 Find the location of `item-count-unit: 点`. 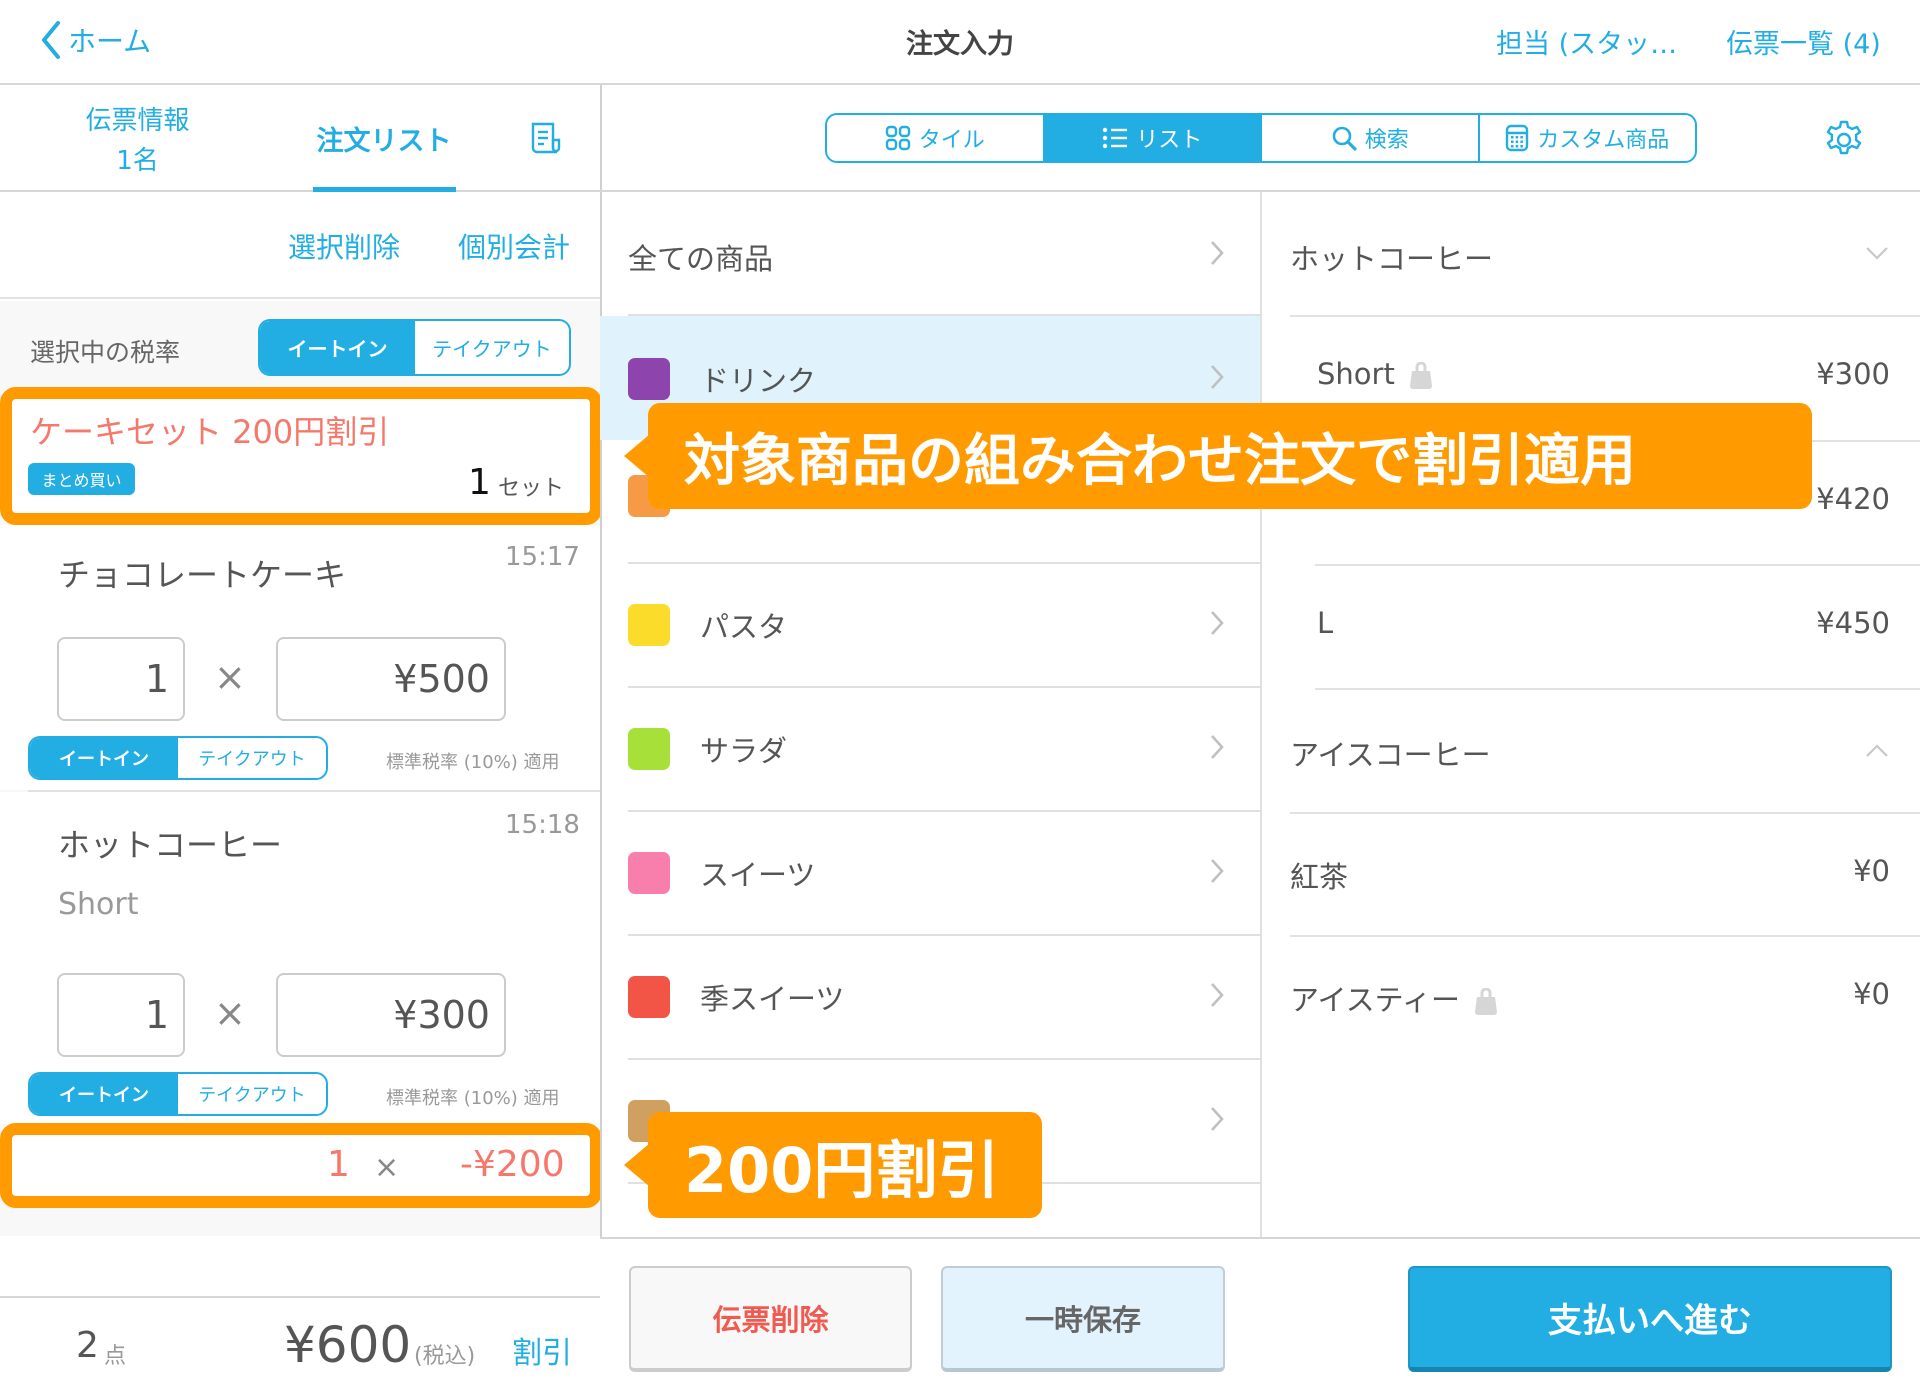

item-count-unit: 点 is located at coordinates (115, 1356).